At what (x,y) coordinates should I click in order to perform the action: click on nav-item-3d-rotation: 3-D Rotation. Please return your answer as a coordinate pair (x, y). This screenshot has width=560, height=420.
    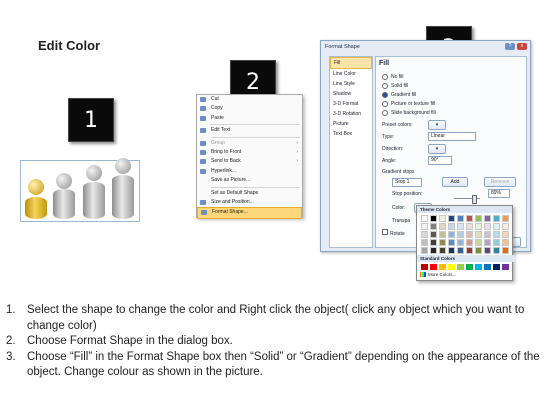
    Looking at the image, I should click on (351, 114).